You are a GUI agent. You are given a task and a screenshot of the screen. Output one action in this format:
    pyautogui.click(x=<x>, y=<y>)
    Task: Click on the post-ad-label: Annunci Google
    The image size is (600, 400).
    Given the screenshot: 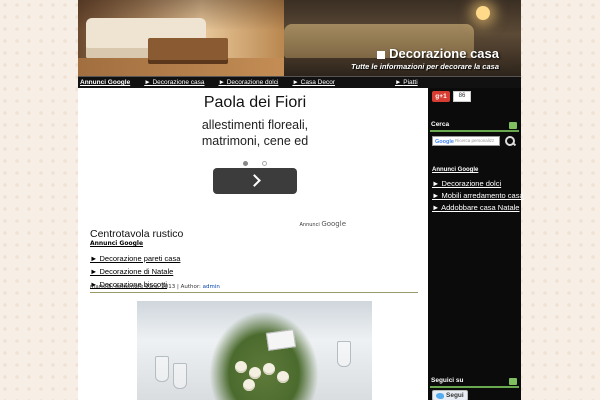 What is the action you would take?
    pyautogui.click(x=116, y=243)
    